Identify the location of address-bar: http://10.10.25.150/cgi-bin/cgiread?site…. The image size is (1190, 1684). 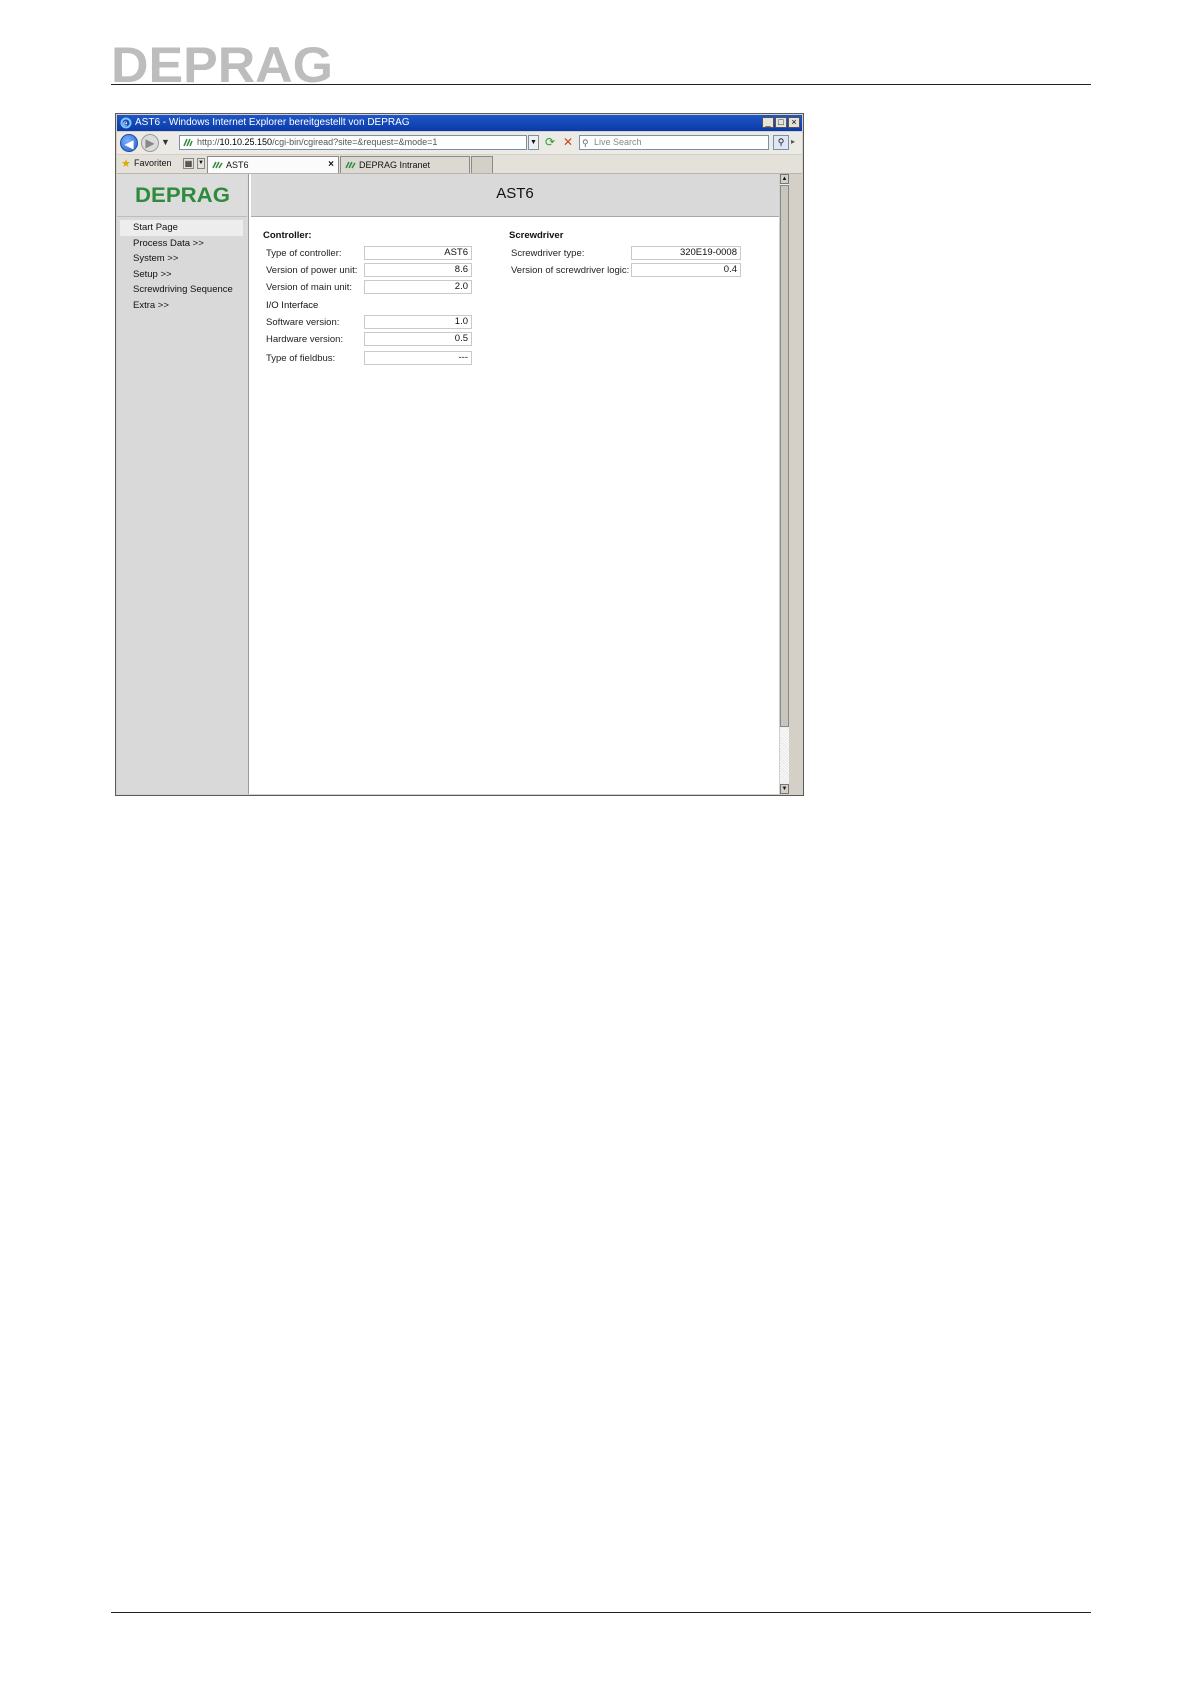
(353, 142).